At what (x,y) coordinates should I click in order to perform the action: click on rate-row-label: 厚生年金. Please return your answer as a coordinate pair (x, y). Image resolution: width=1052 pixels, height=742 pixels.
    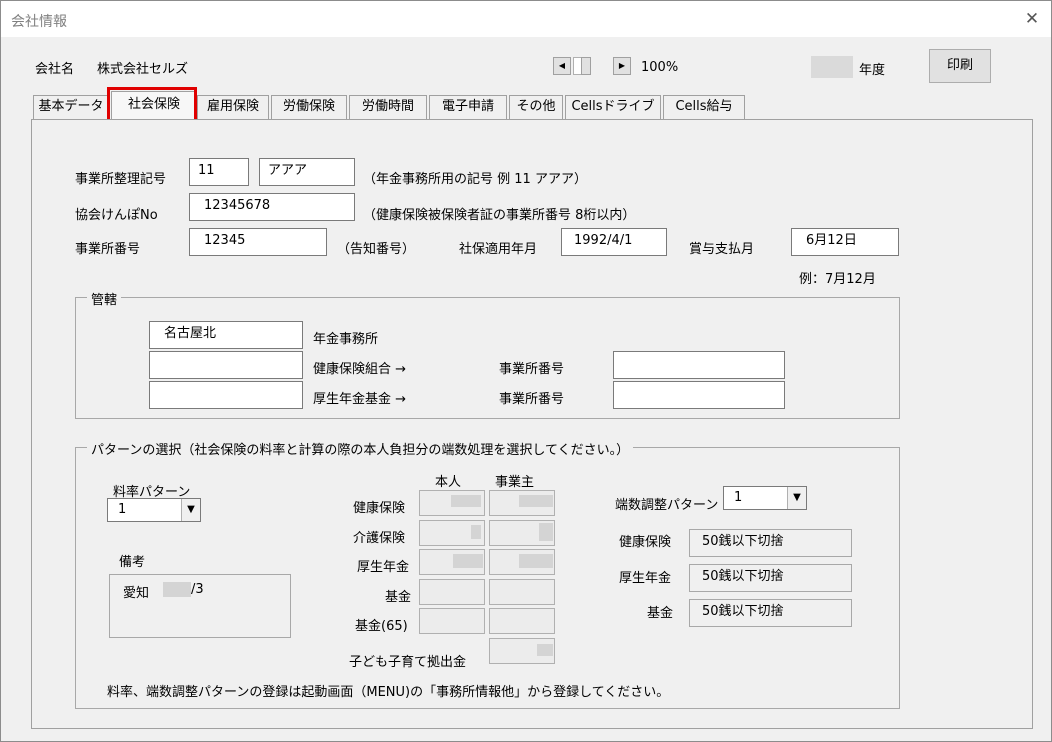
    Looking at the image, I should click on (383, 567).